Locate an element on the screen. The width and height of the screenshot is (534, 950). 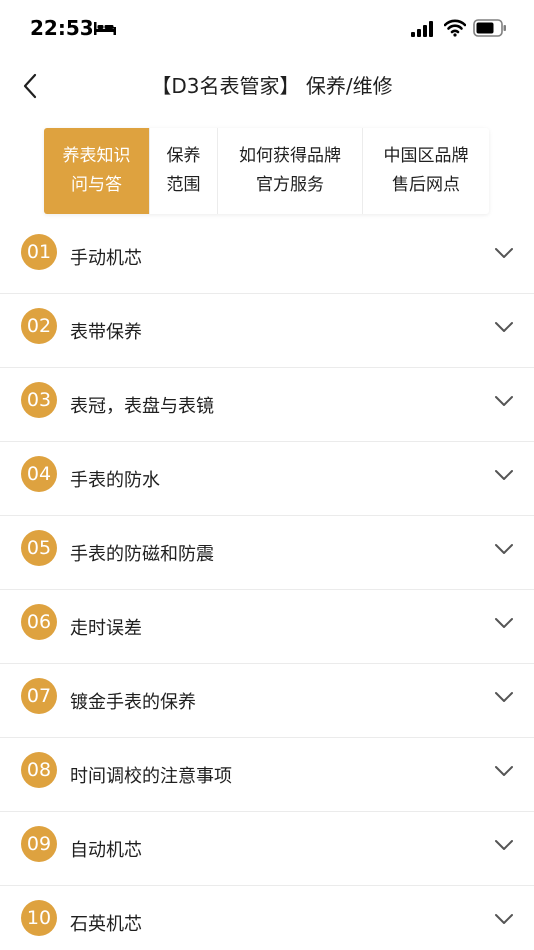
list-item: 09 自动机芯 is located at coordinates (267, 849).